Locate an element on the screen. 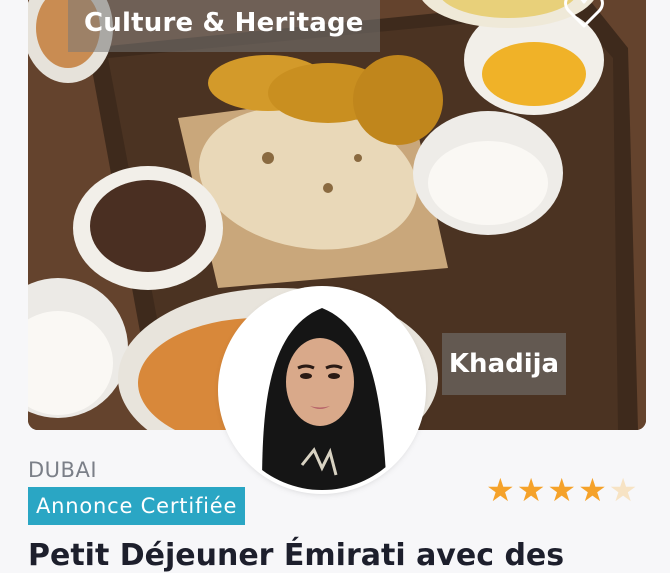 The width and height of the screenshot is (670, 573). host-name: Khadija is located at coordinates (504, 364).